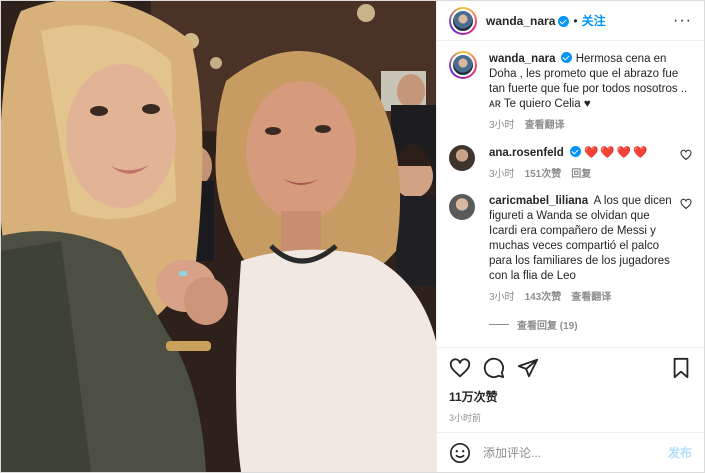  What do you see at coordinates (547, 326) in the screenshot?
I see `view-replies-label: 查看回复 (19)` at bounding box center [547, 326].